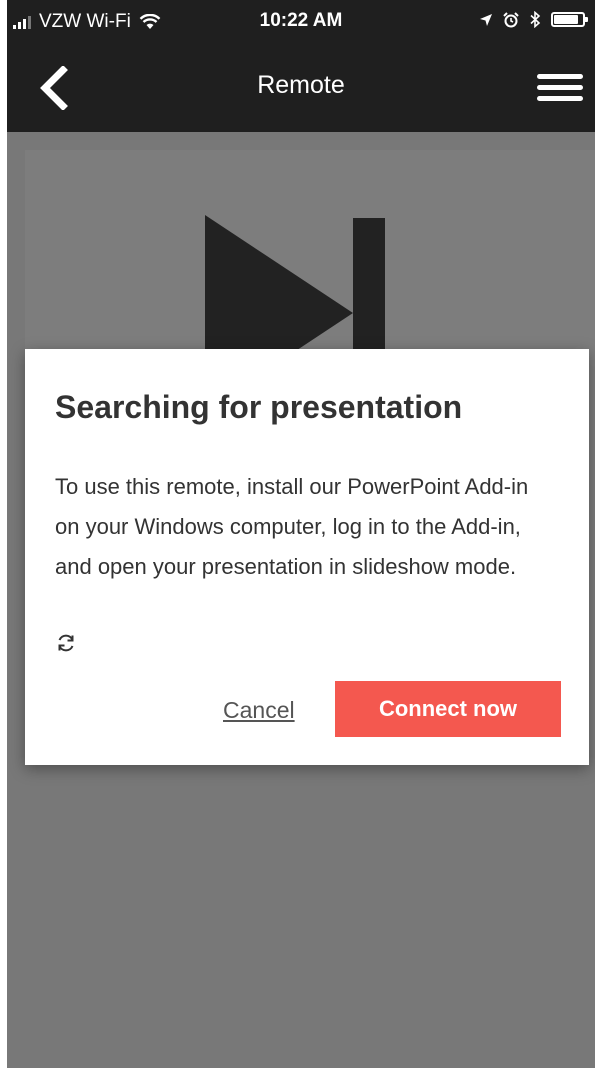 The height and width of the screenshot is (1068, 600). I want to click on connect-now-button: Connect now, so click(448, 709).